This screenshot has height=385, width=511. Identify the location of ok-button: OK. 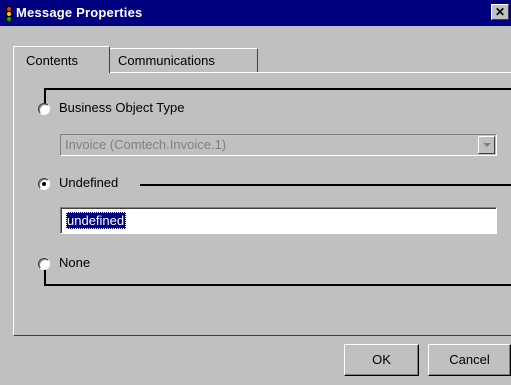
(381, 360).